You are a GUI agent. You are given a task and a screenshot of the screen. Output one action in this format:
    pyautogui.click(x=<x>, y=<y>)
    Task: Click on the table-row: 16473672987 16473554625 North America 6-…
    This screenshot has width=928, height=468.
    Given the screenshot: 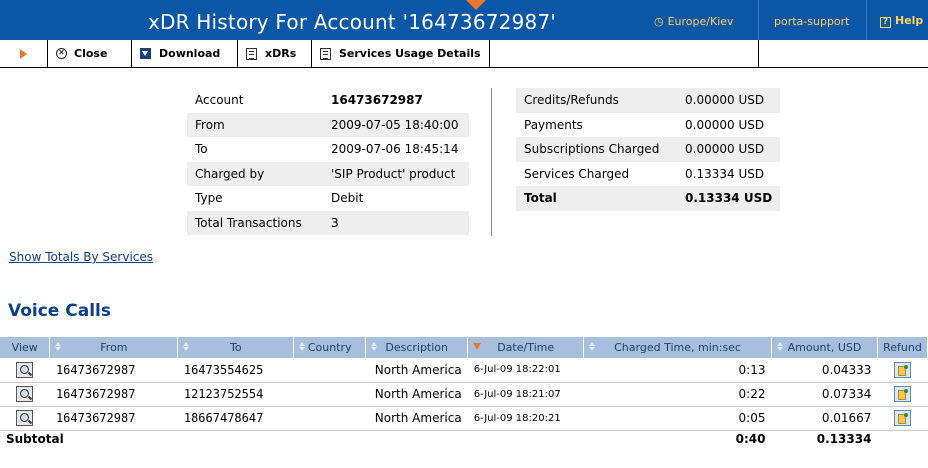 What is the action you would take?
    pyautogui.click(x=464, y=370)
    